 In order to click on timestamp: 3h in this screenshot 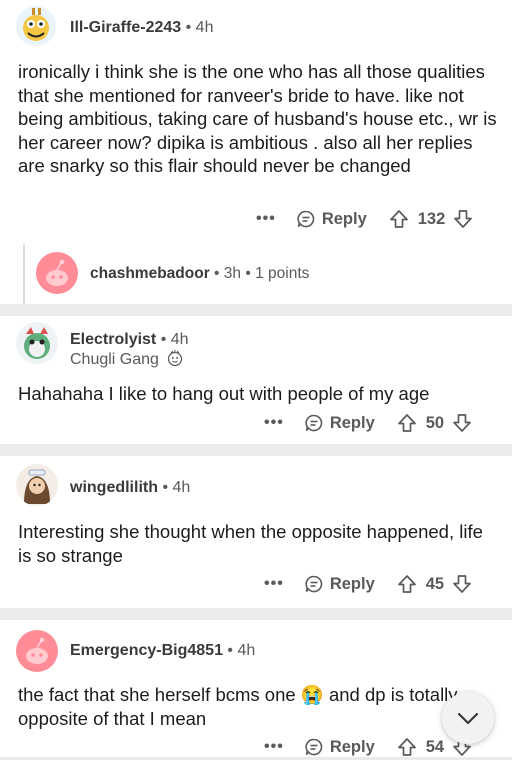, I will do `click(232, 273)`.